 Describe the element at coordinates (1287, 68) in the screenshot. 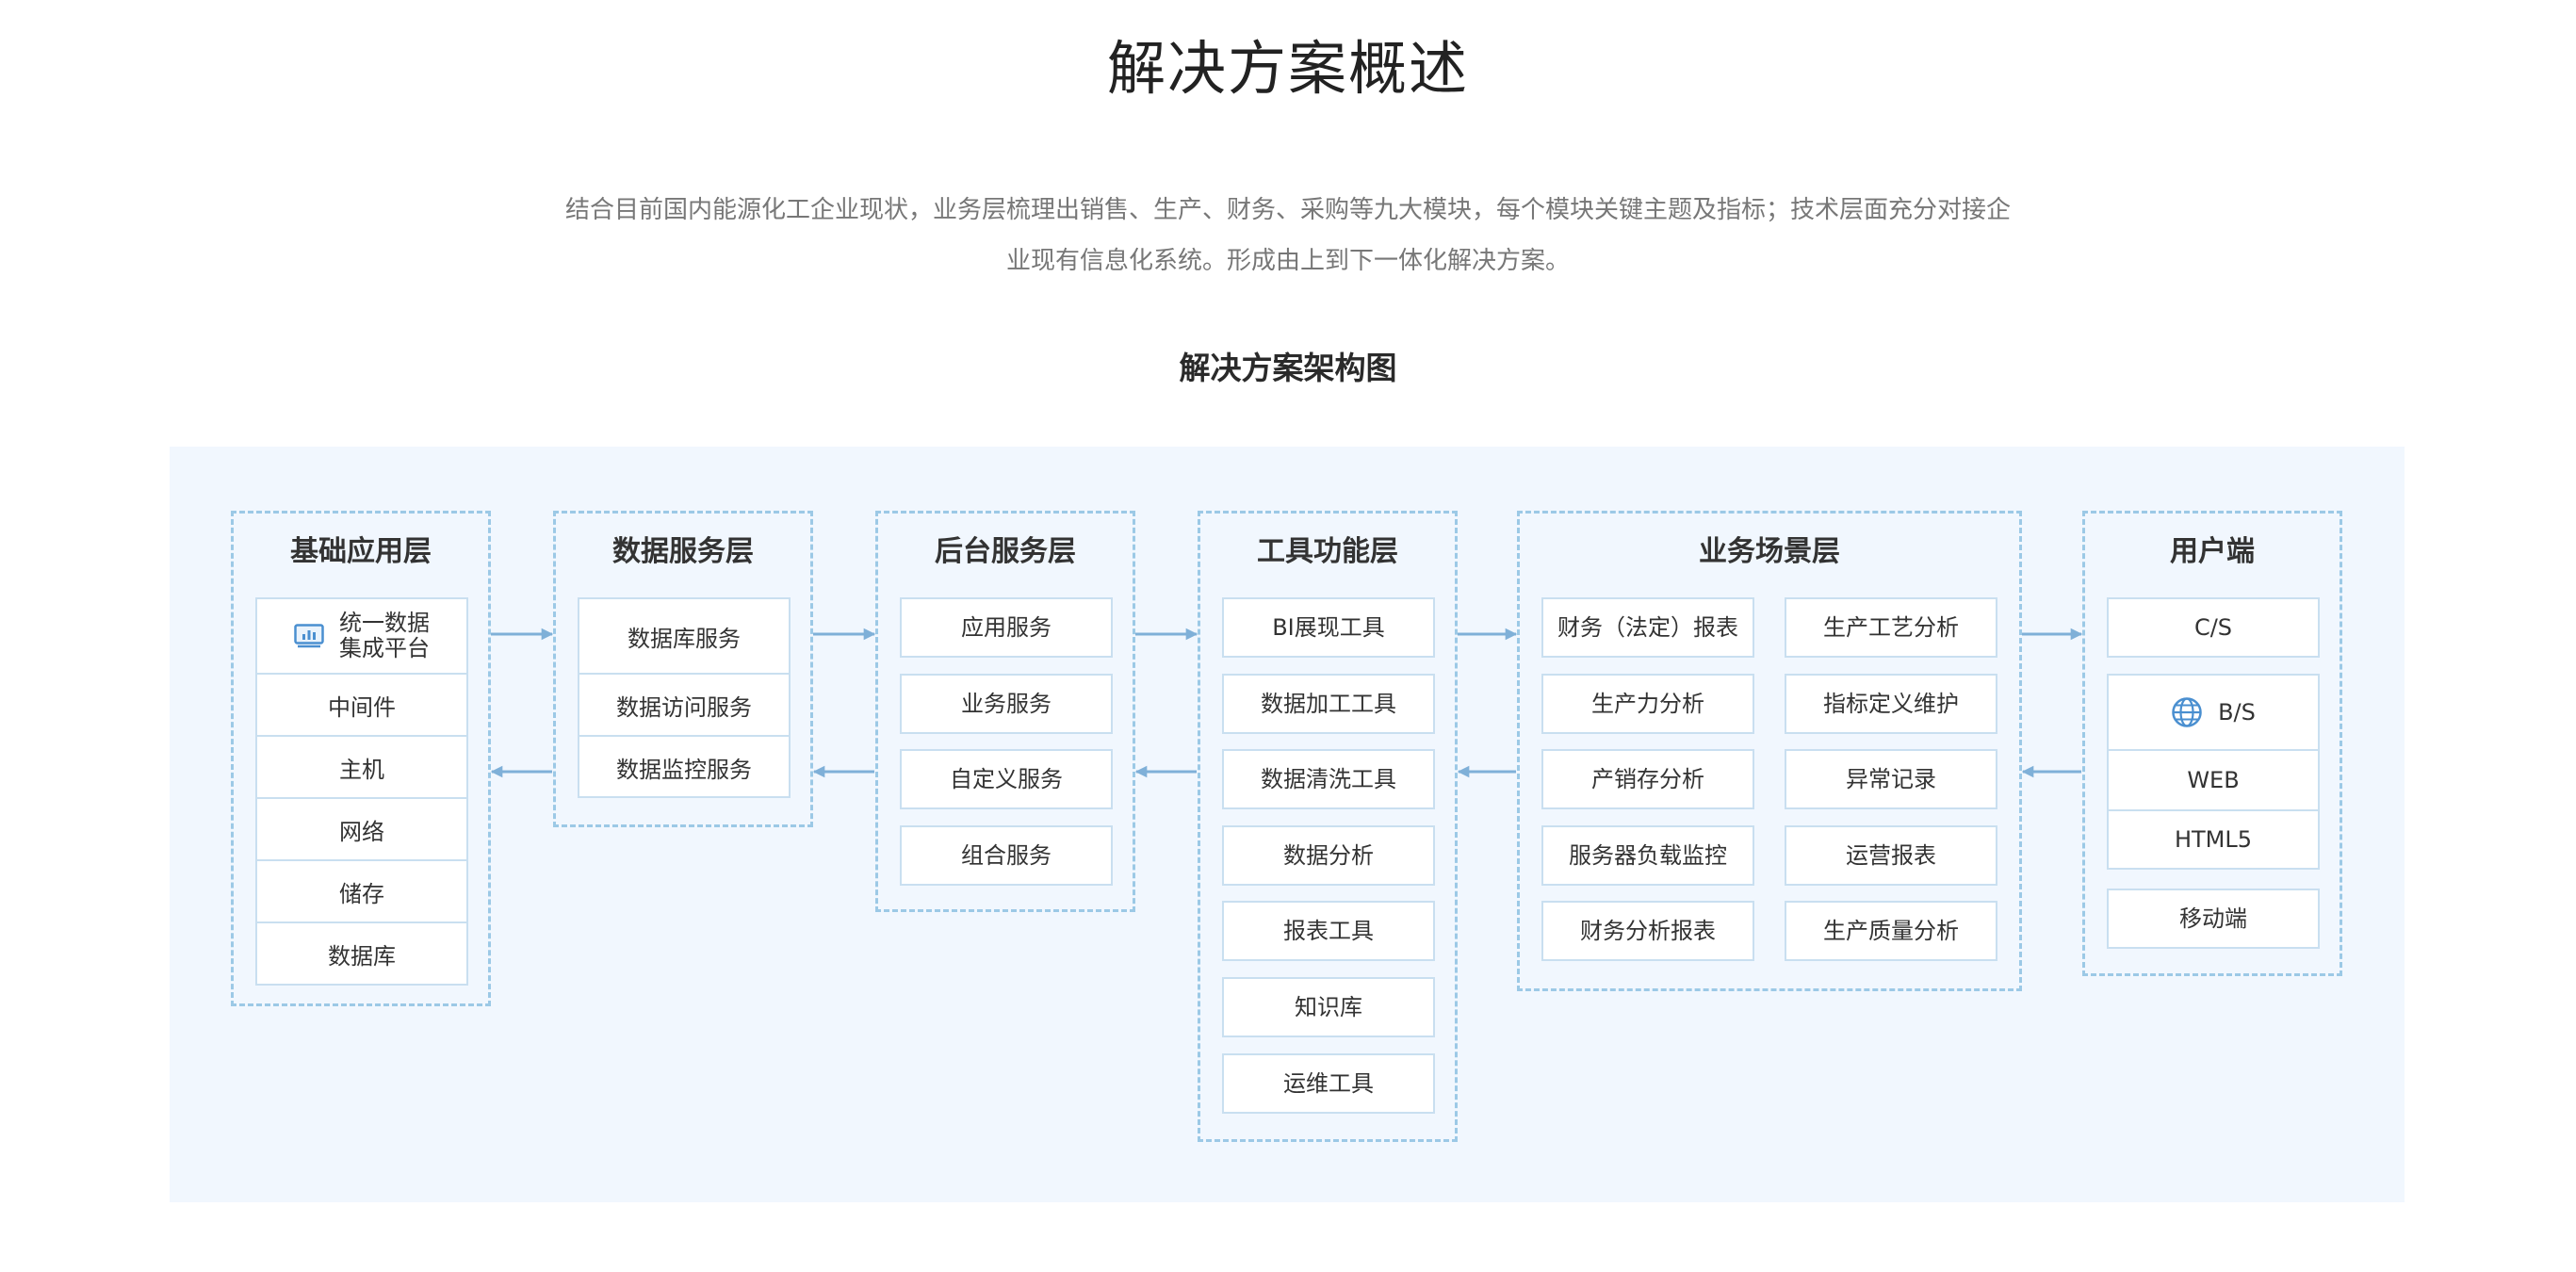

I see `page-title: 解决方案概述` at that location.